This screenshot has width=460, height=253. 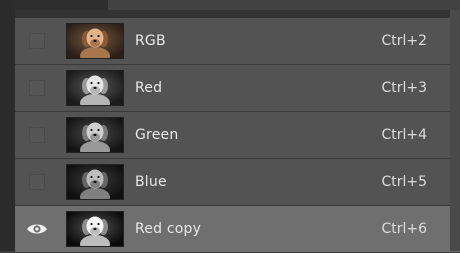 I want to click on channel-label: Blue, so click(x=151, y=182).